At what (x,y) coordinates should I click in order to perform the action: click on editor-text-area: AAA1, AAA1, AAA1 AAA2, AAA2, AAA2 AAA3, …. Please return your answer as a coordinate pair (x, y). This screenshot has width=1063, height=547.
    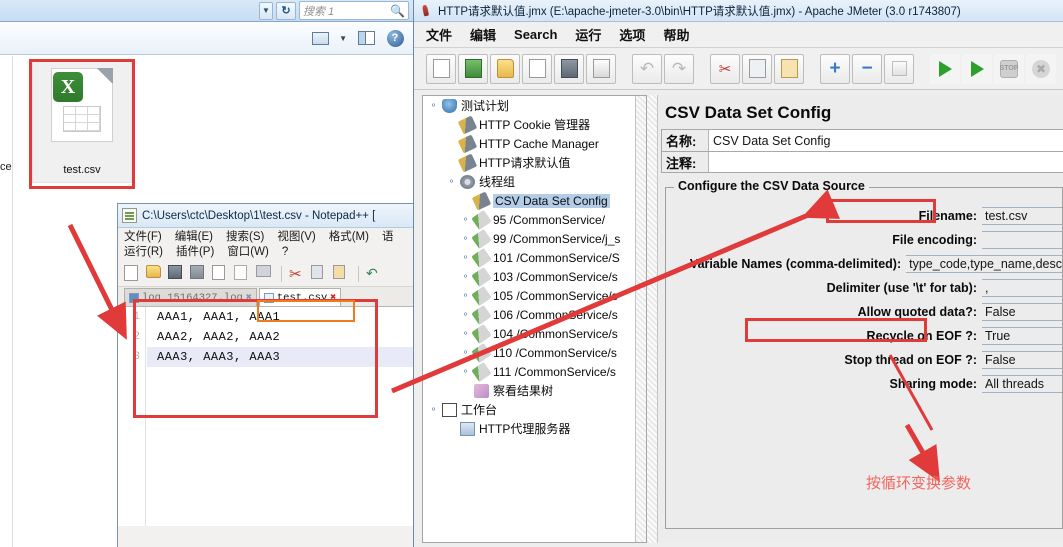
    Looking at the image, I should click on (280, 337).